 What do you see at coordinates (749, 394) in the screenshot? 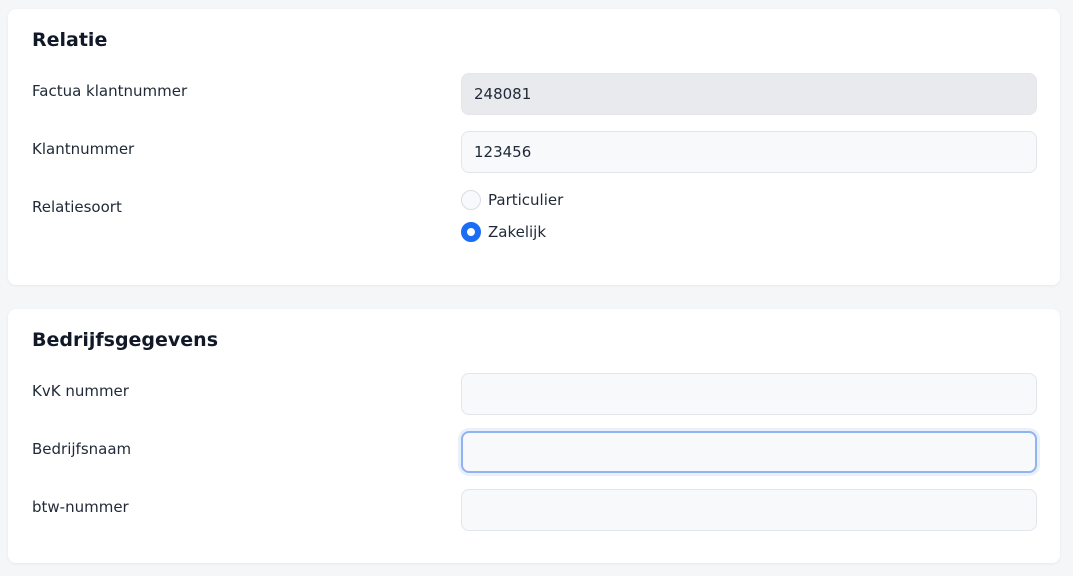
I see `kvk-nummer-field` at bounding box center [749, 394].